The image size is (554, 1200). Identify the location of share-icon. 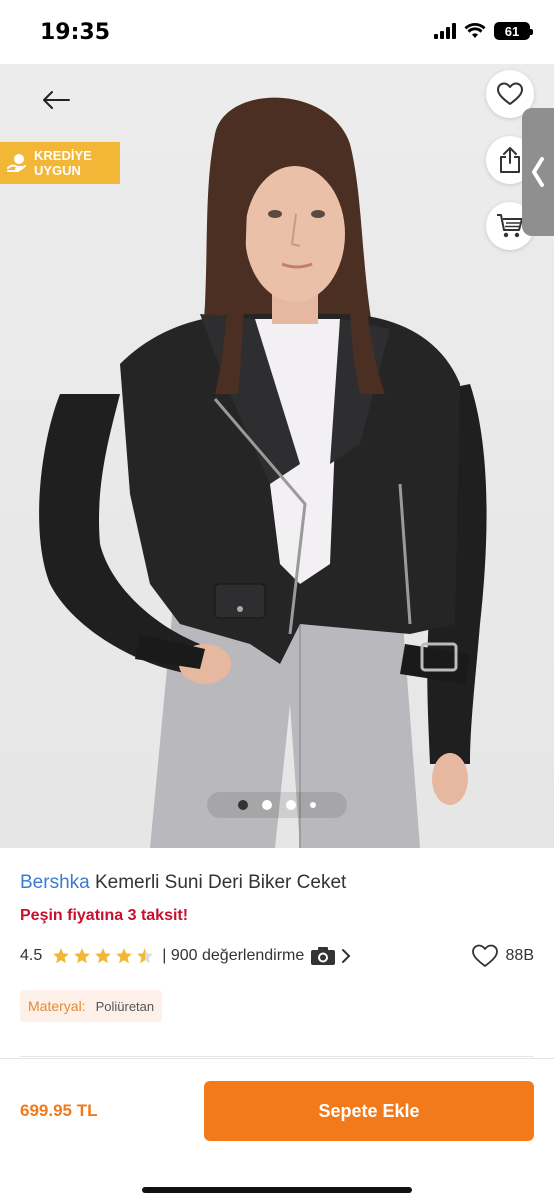
(510, 160).